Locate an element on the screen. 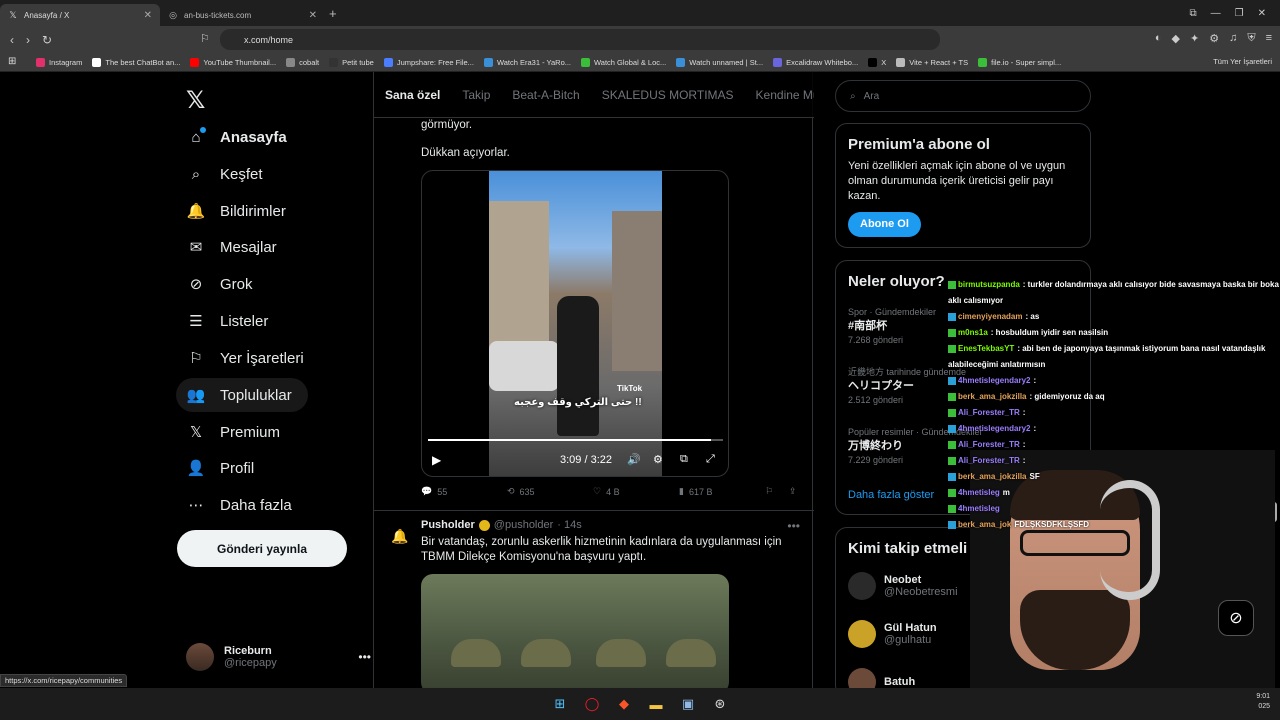 The image size is (1280, 720). bookmark-icon: ⚐ is located at coordinates (769, 491).